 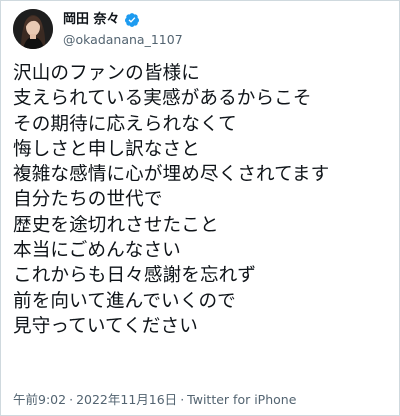 I want to click on tweet-line: 前を向いて進んでいくので, so click(x=124, y=301).